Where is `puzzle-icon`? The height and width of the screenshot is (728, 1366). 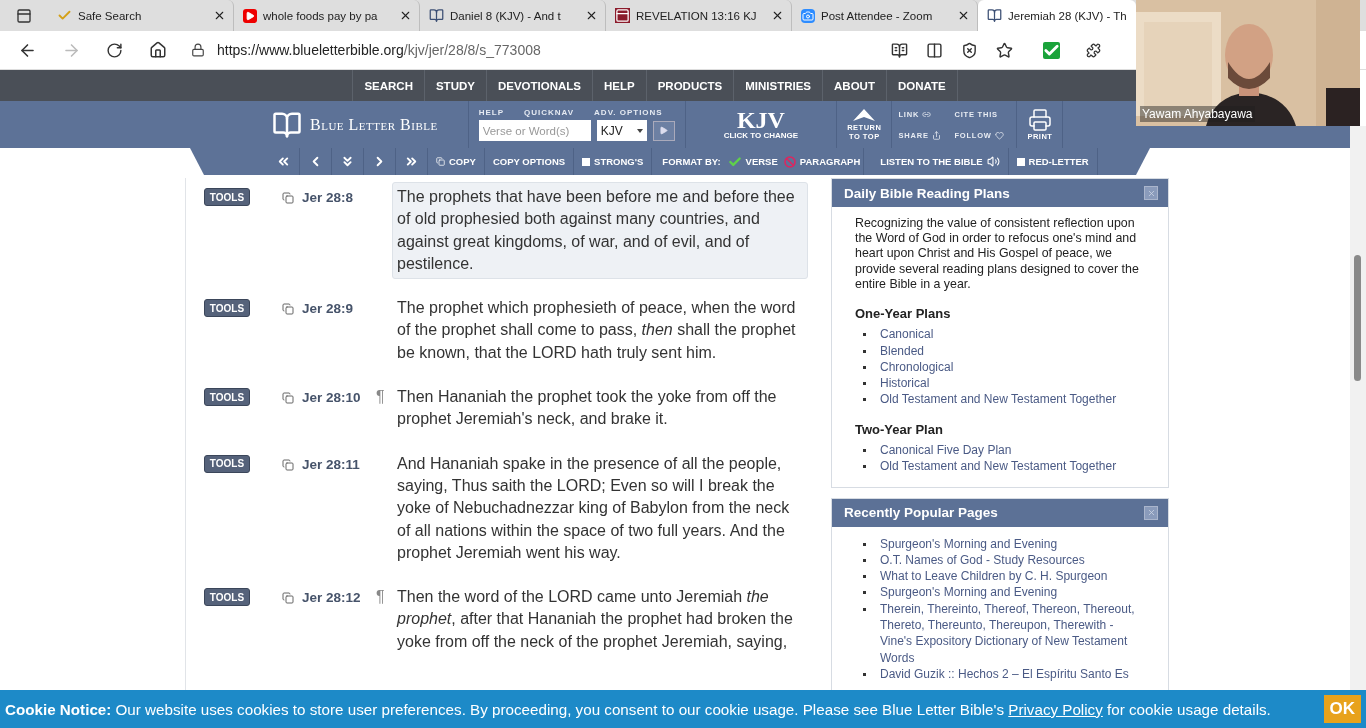 puzzle-icon is located at coordinates (1093, 50).